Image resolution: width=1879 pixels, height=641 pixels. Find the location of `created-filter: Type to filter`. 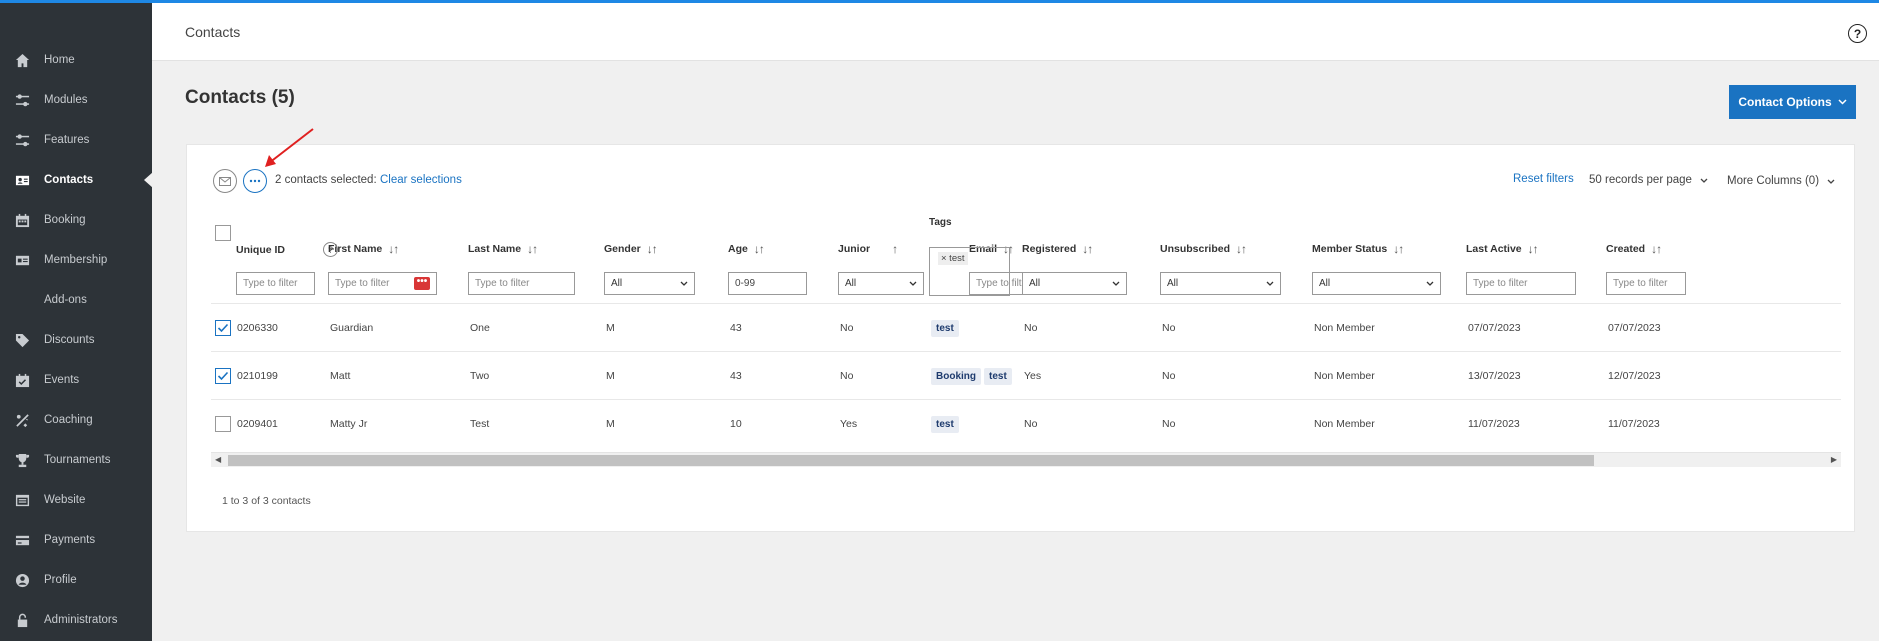

created-filter: Type to filter is located at coordinates (1646, 283).